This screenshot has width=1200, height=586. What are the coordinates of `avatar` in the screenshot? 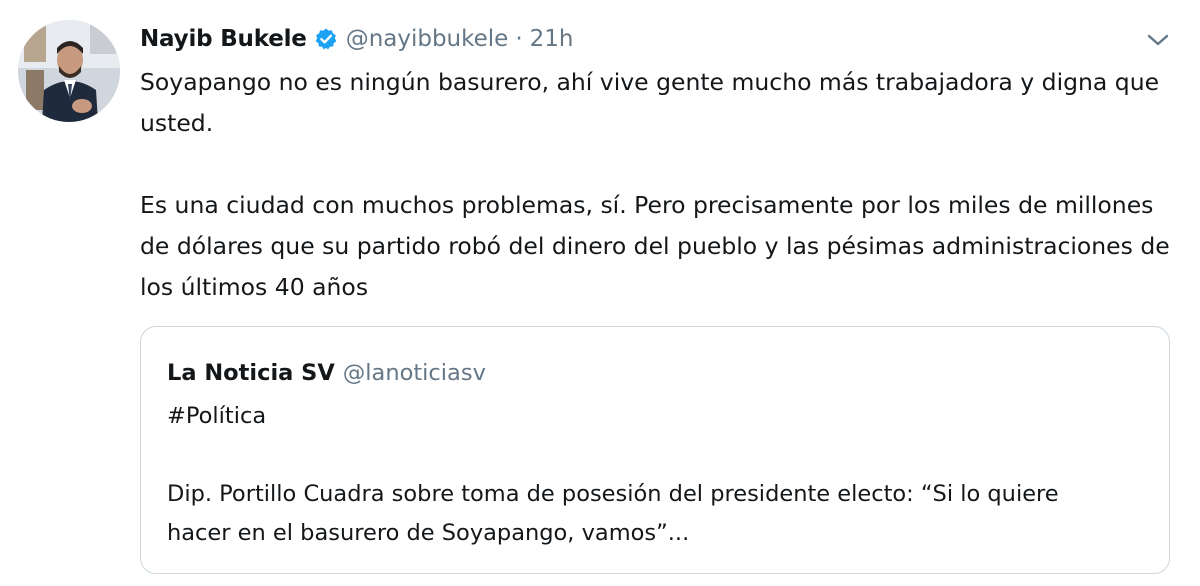 It's located at (69, 71).